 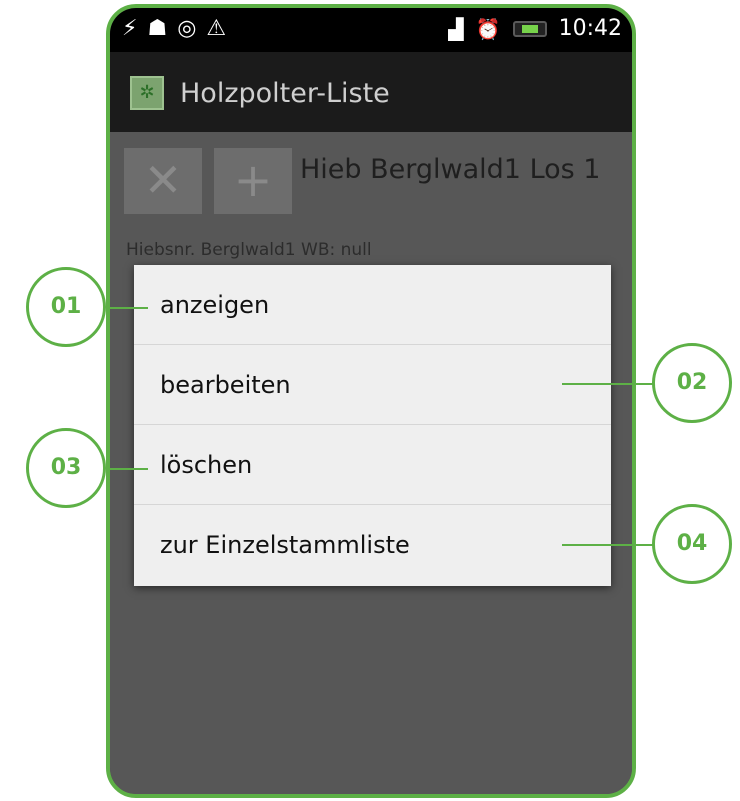 What do you see at coordinates (215, 305) in the screenshot?
I see `menu-item-label: anzeigen` at bounding box center [215, 305].